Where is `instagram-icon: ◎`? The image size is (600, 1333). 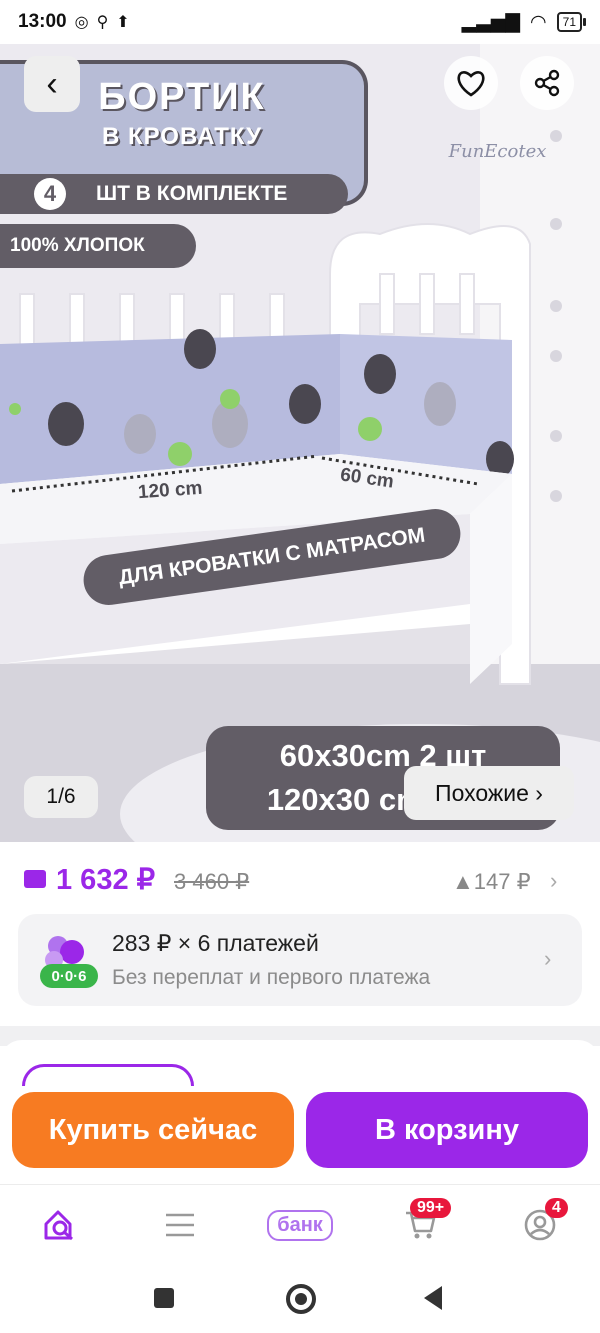 instagram-icon: ◎ is located at coordinates (81, 22).